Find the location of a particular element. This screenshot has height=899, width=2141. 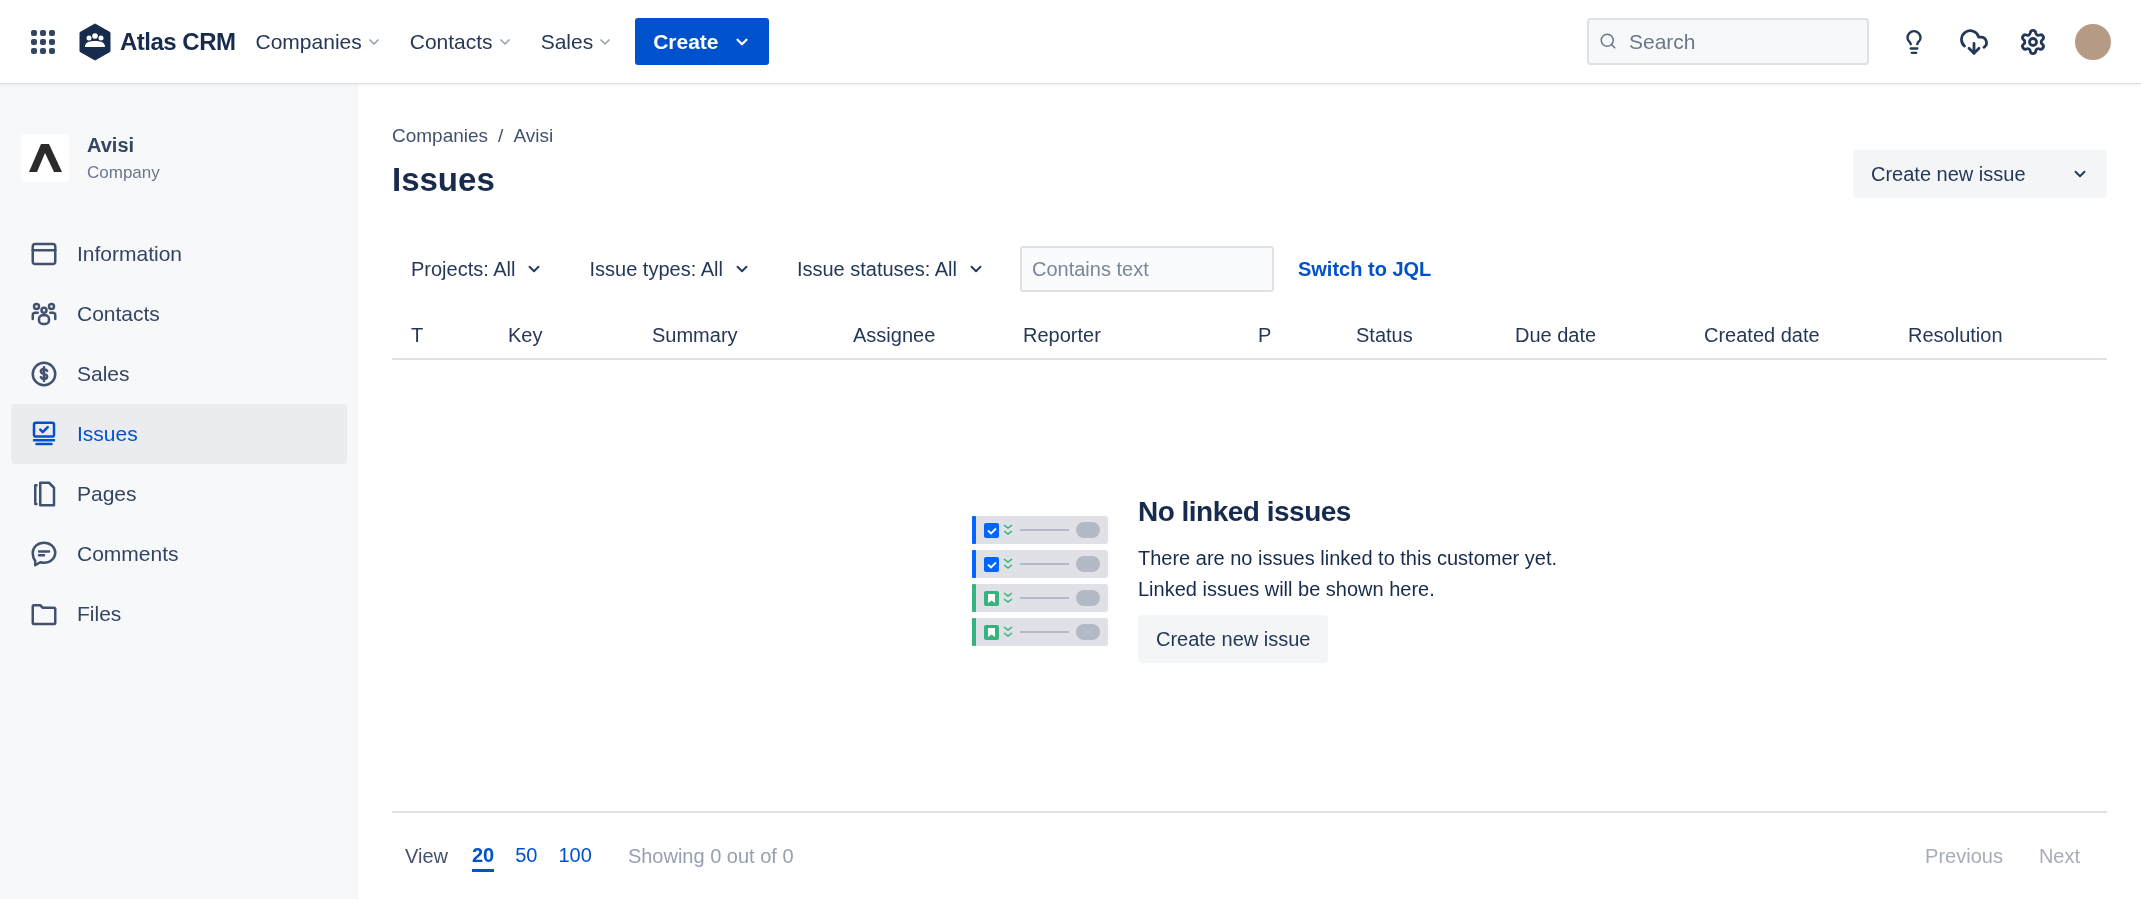

breadcrumb-link: Companies is located at coordinates (440, 136).